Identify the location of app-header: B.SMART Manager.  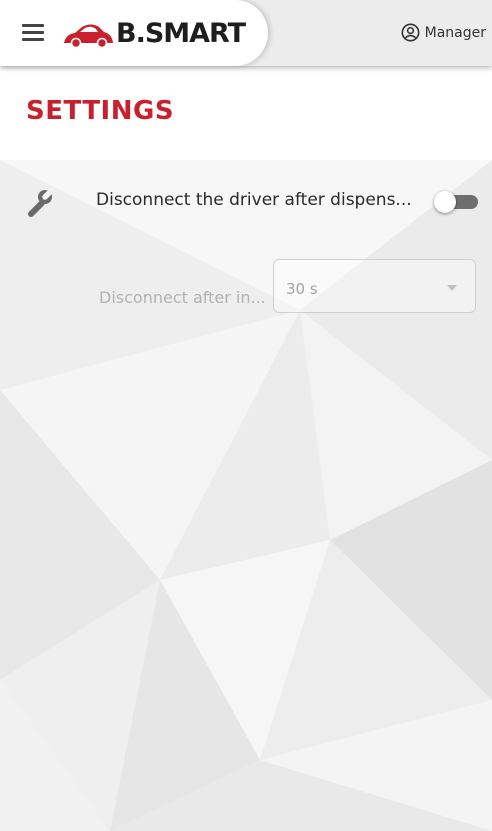
(246, 33).